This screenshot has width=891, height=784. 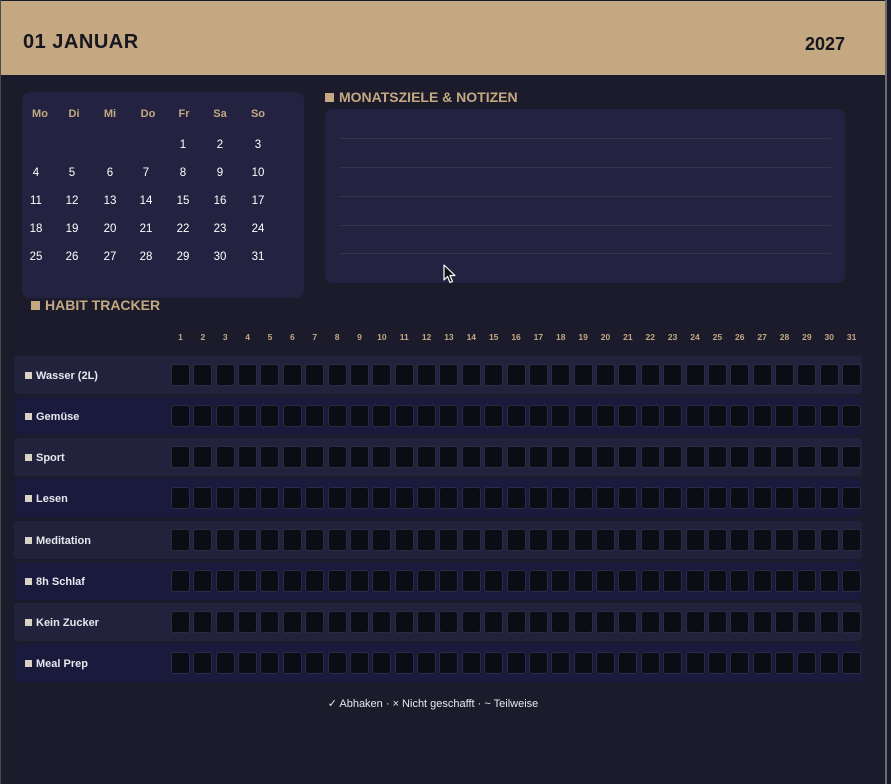 What do you see at coordinates (36, 173) in the screenshot?
I see `calendar-day: 4` at bounding box center [36, 173].